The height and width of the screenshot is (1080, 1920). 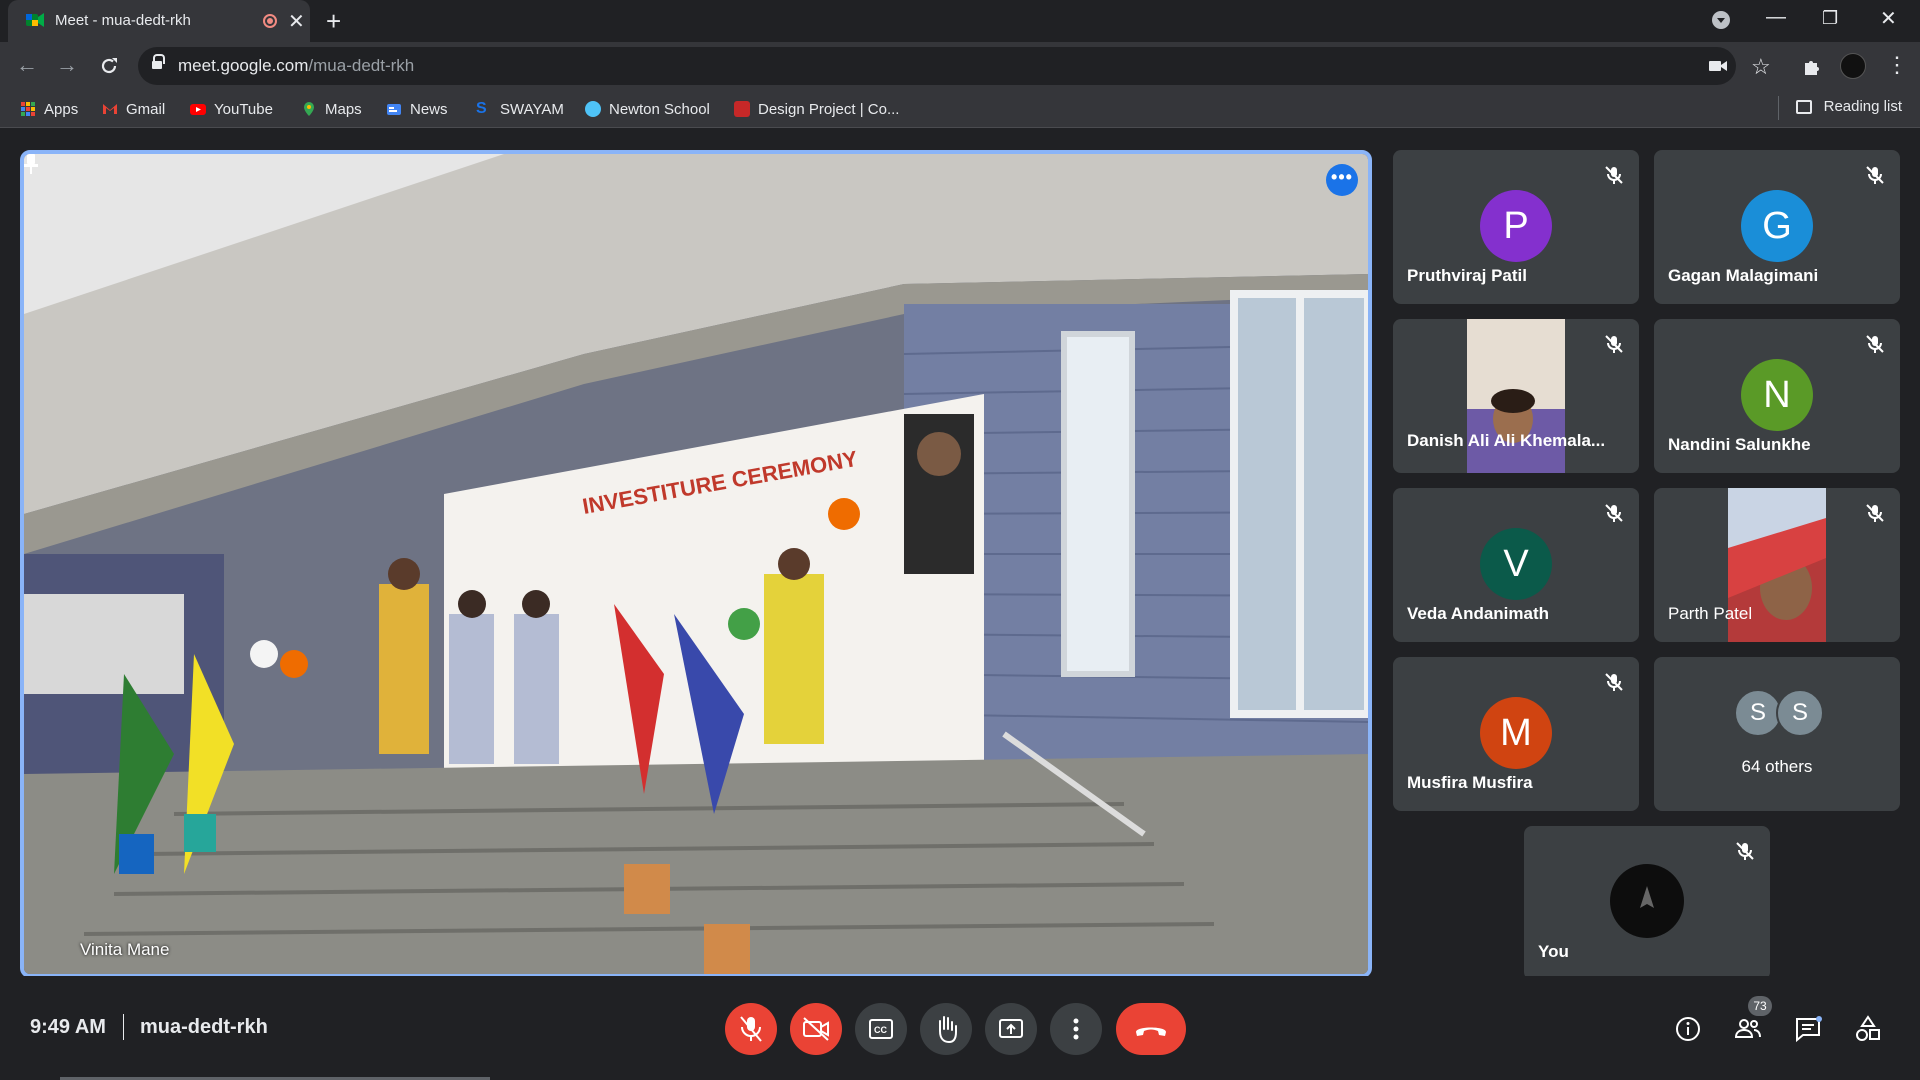 I want to click on present-button, so click(x=1011, y=1029).